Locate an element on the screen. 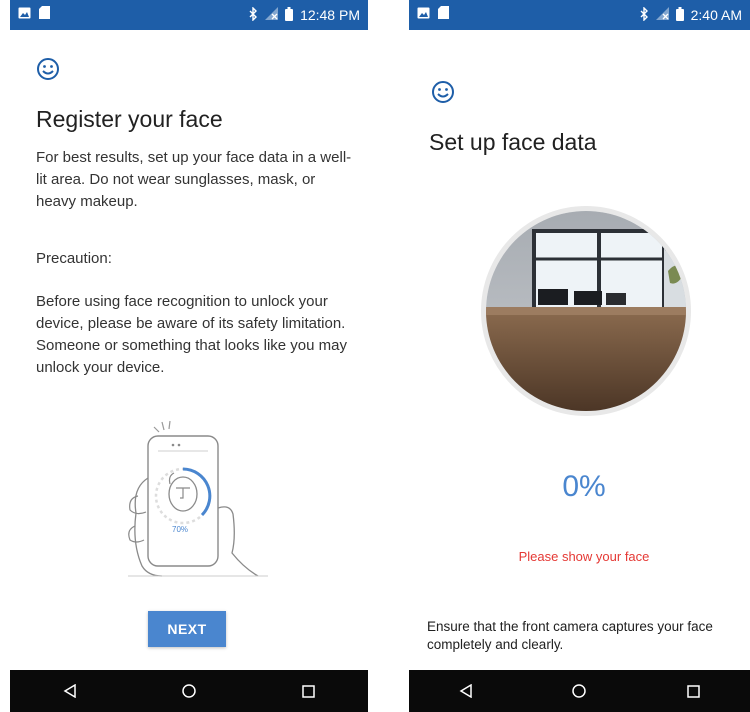 Image resolution: width=750 pixels, height=712 pixels. page-title: Register your face is located at coordinates (129, 119).